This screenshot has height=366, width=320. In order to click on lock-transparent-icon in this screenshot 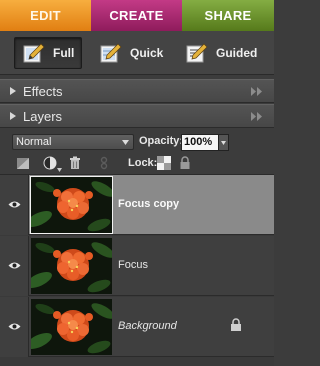, I will do `click(164, 163)`.